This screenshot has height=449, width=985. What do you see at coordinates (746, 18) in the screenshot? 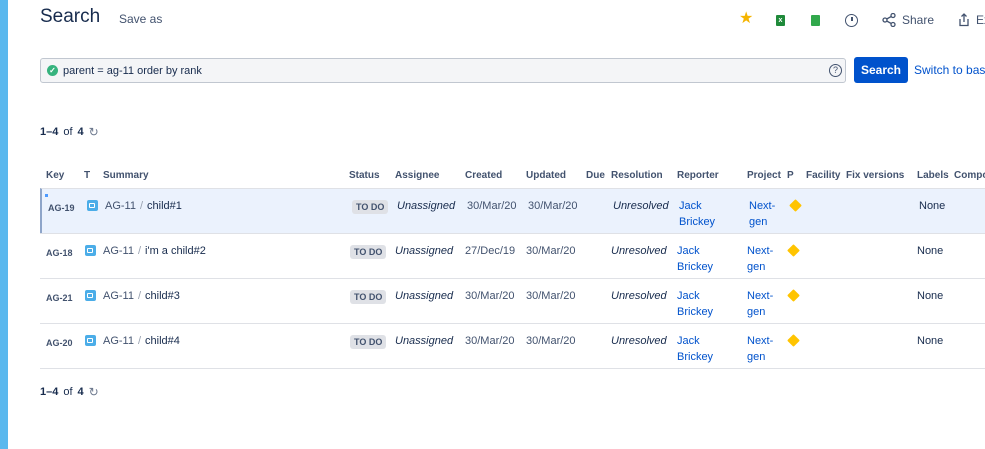
I see `star-icon: ★` at bounding box center [746, 18].